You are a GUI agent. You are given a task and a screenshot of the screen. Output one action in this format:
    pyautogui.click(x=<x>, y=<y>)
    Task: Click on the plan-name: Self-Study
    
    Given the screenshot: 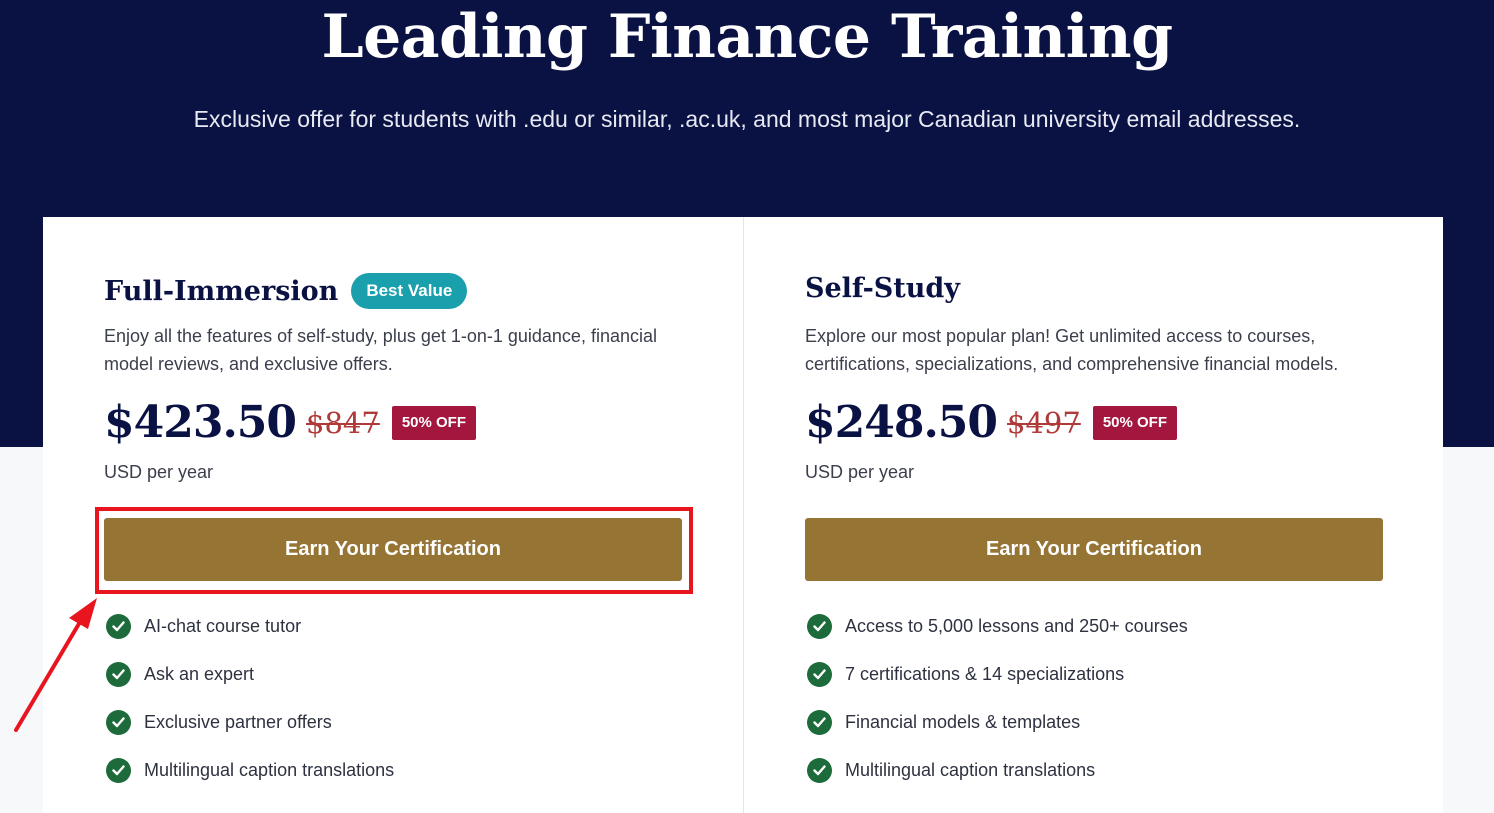 What is the action you would take?
    pyautogui.click(x=882, y=288)
    